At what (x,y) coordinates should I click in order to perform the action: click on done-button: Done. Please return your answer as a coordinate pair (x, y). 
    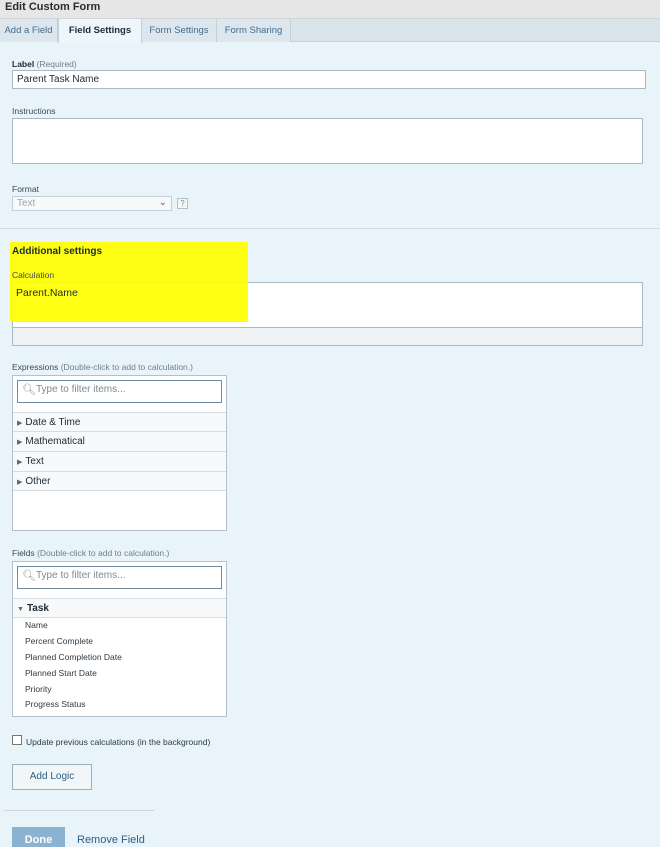
    Looking at the image, I should click on (38, 837).